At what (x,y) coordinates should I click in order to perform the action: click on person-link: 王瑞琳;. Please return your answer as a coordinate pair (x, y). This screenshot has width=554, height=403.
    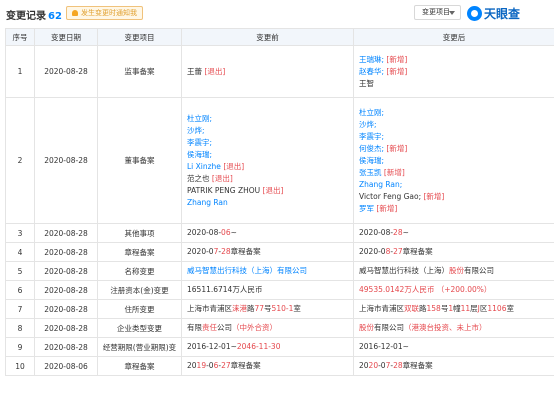
    Looking at the image, I should click on (372, 59).